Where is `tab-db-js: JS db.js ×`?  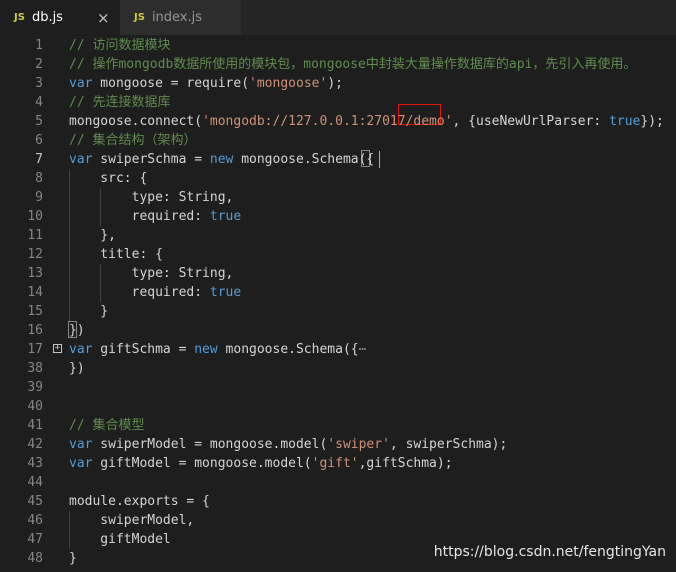 tab-db-js: JS db.js × is located at coordinates (60, 17).